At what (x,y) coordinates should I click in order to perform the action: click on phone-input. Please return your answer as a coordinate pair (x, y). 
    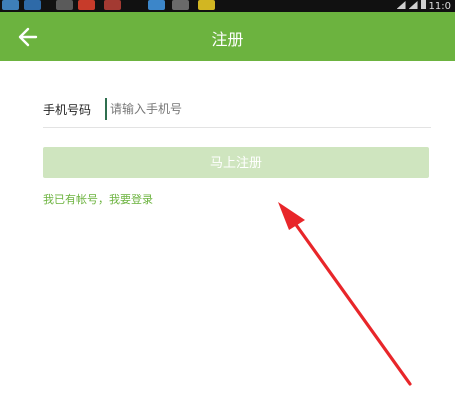
    Looking at the image, I should click on (257, 109).